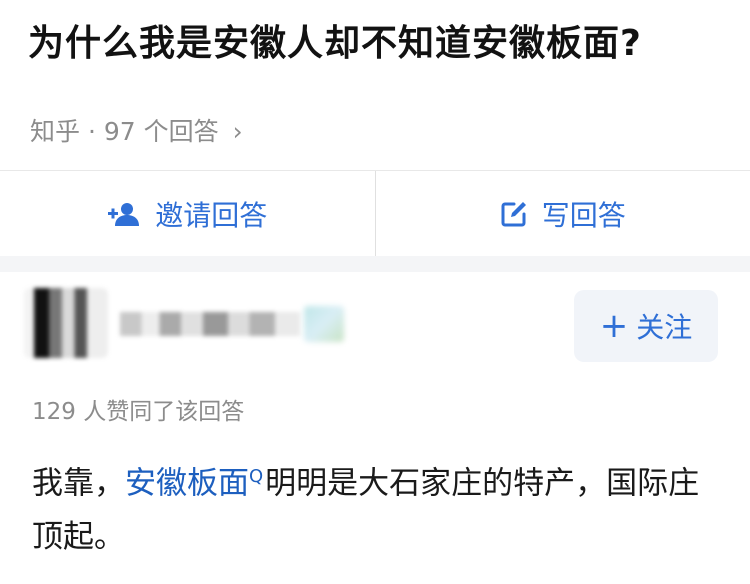  I want to click on answer-text-start: 我靠，, so click(78, 483).